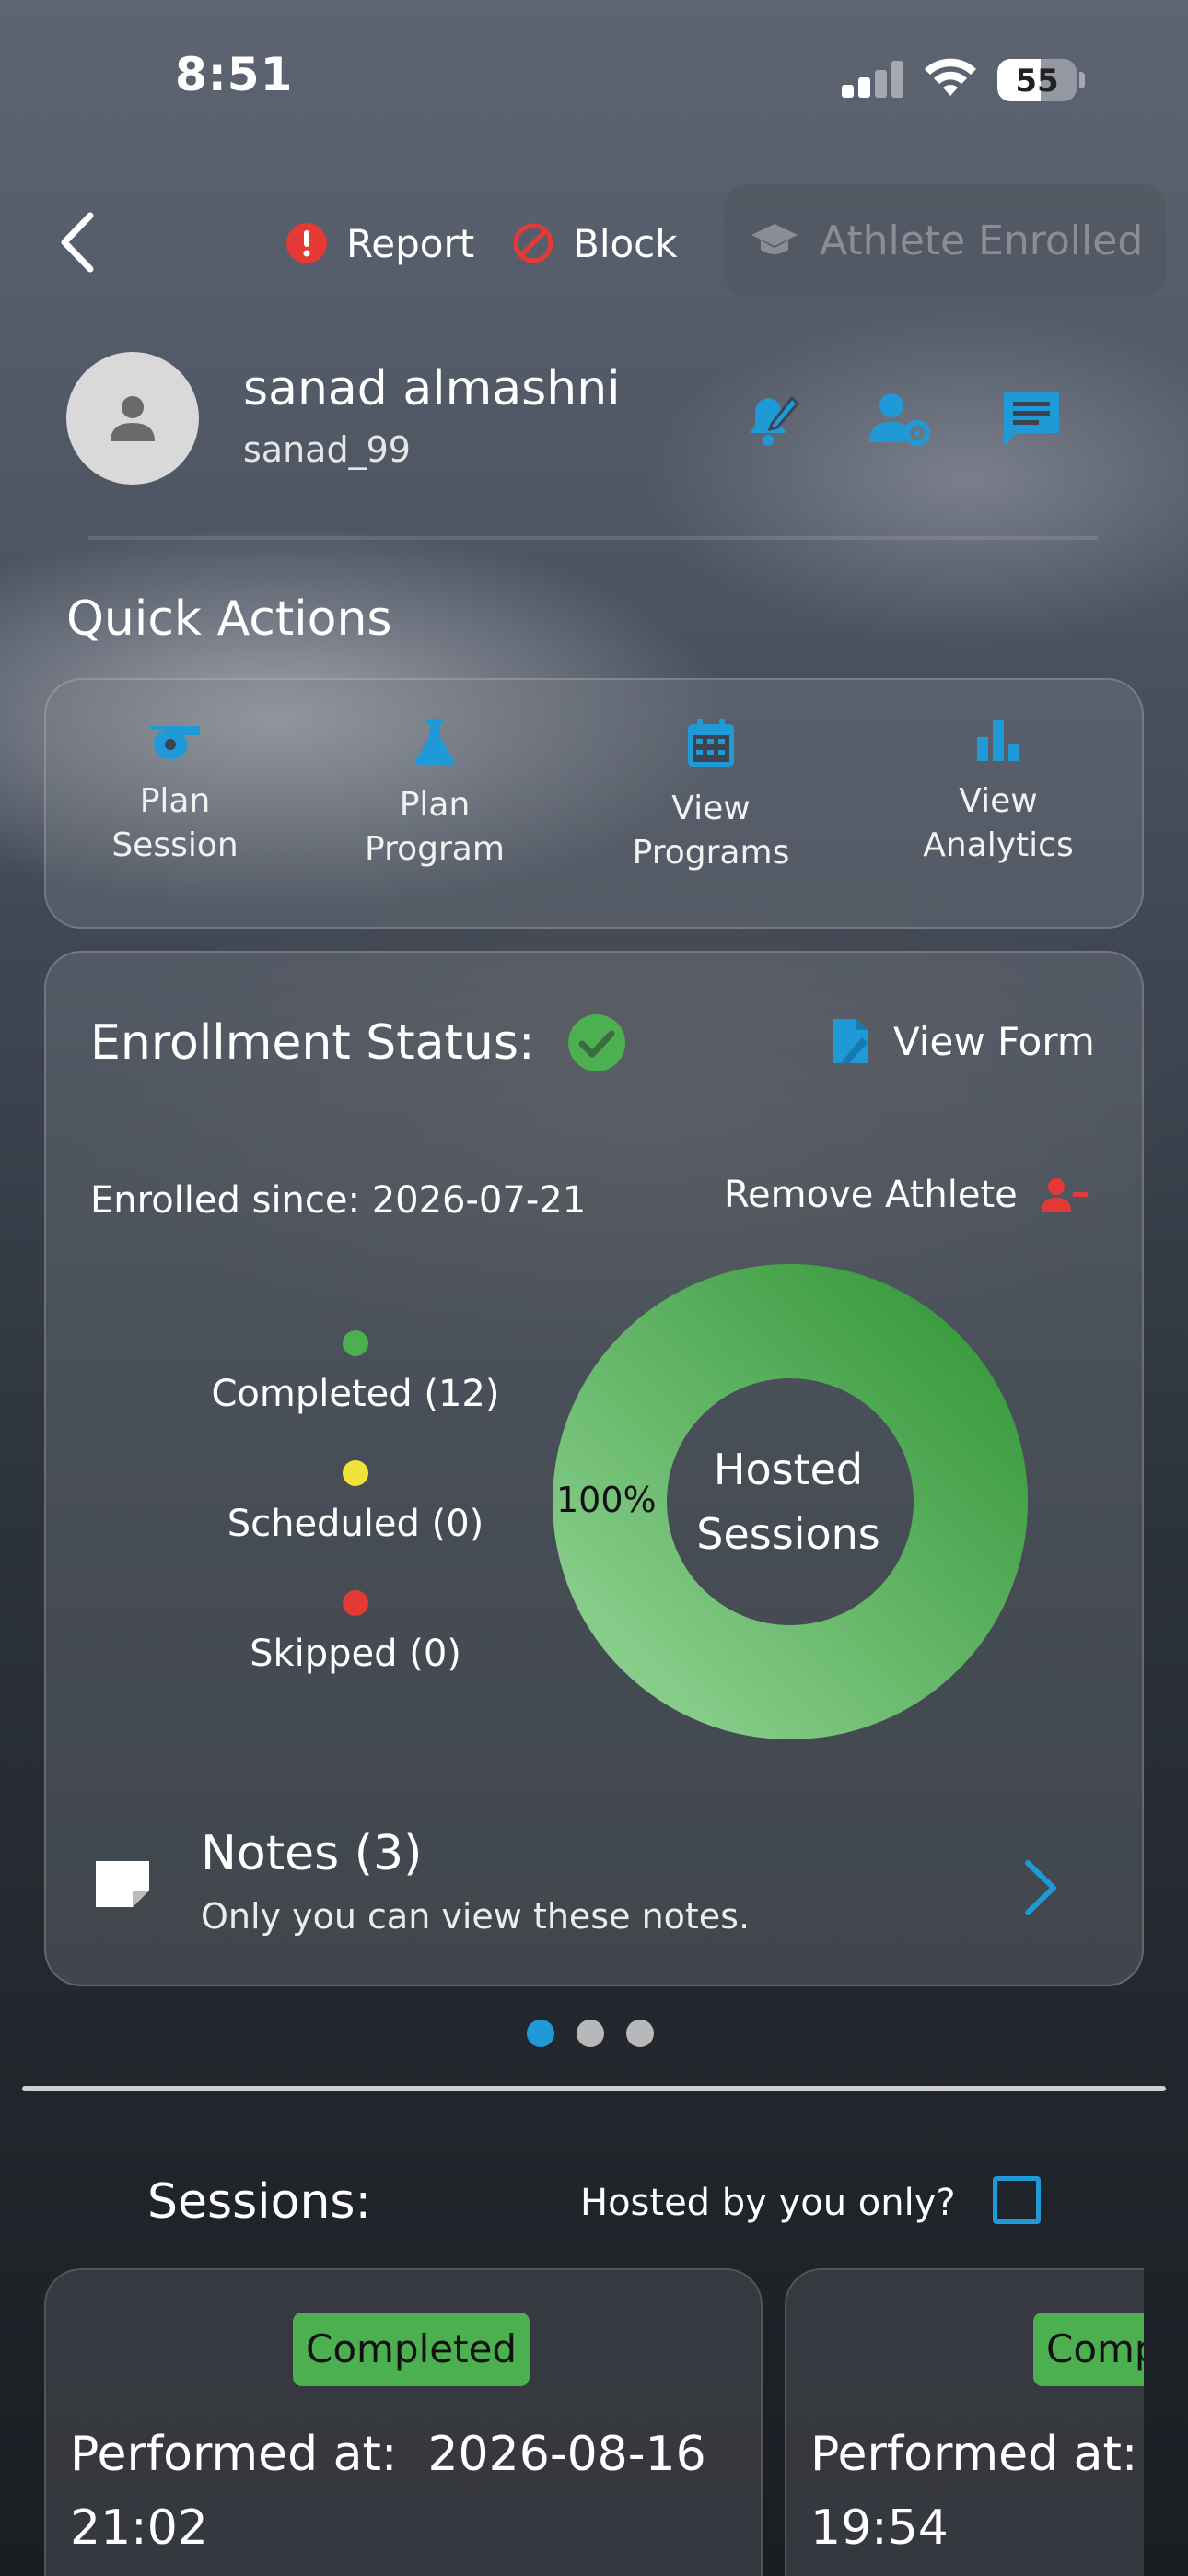 The width and height of the screenshot is (1188, 2576). Describe the element at coordinates (788, 1469) in the screenshot. I see `donut-center-line1: Hosted` at that location.